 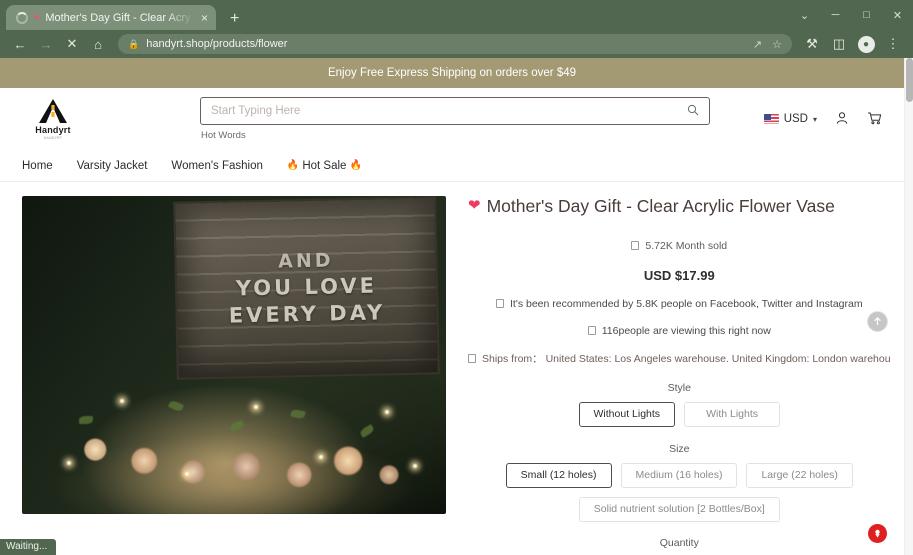 I want to click on chevron-down-icon: ▾, so click(x=814, y=119).